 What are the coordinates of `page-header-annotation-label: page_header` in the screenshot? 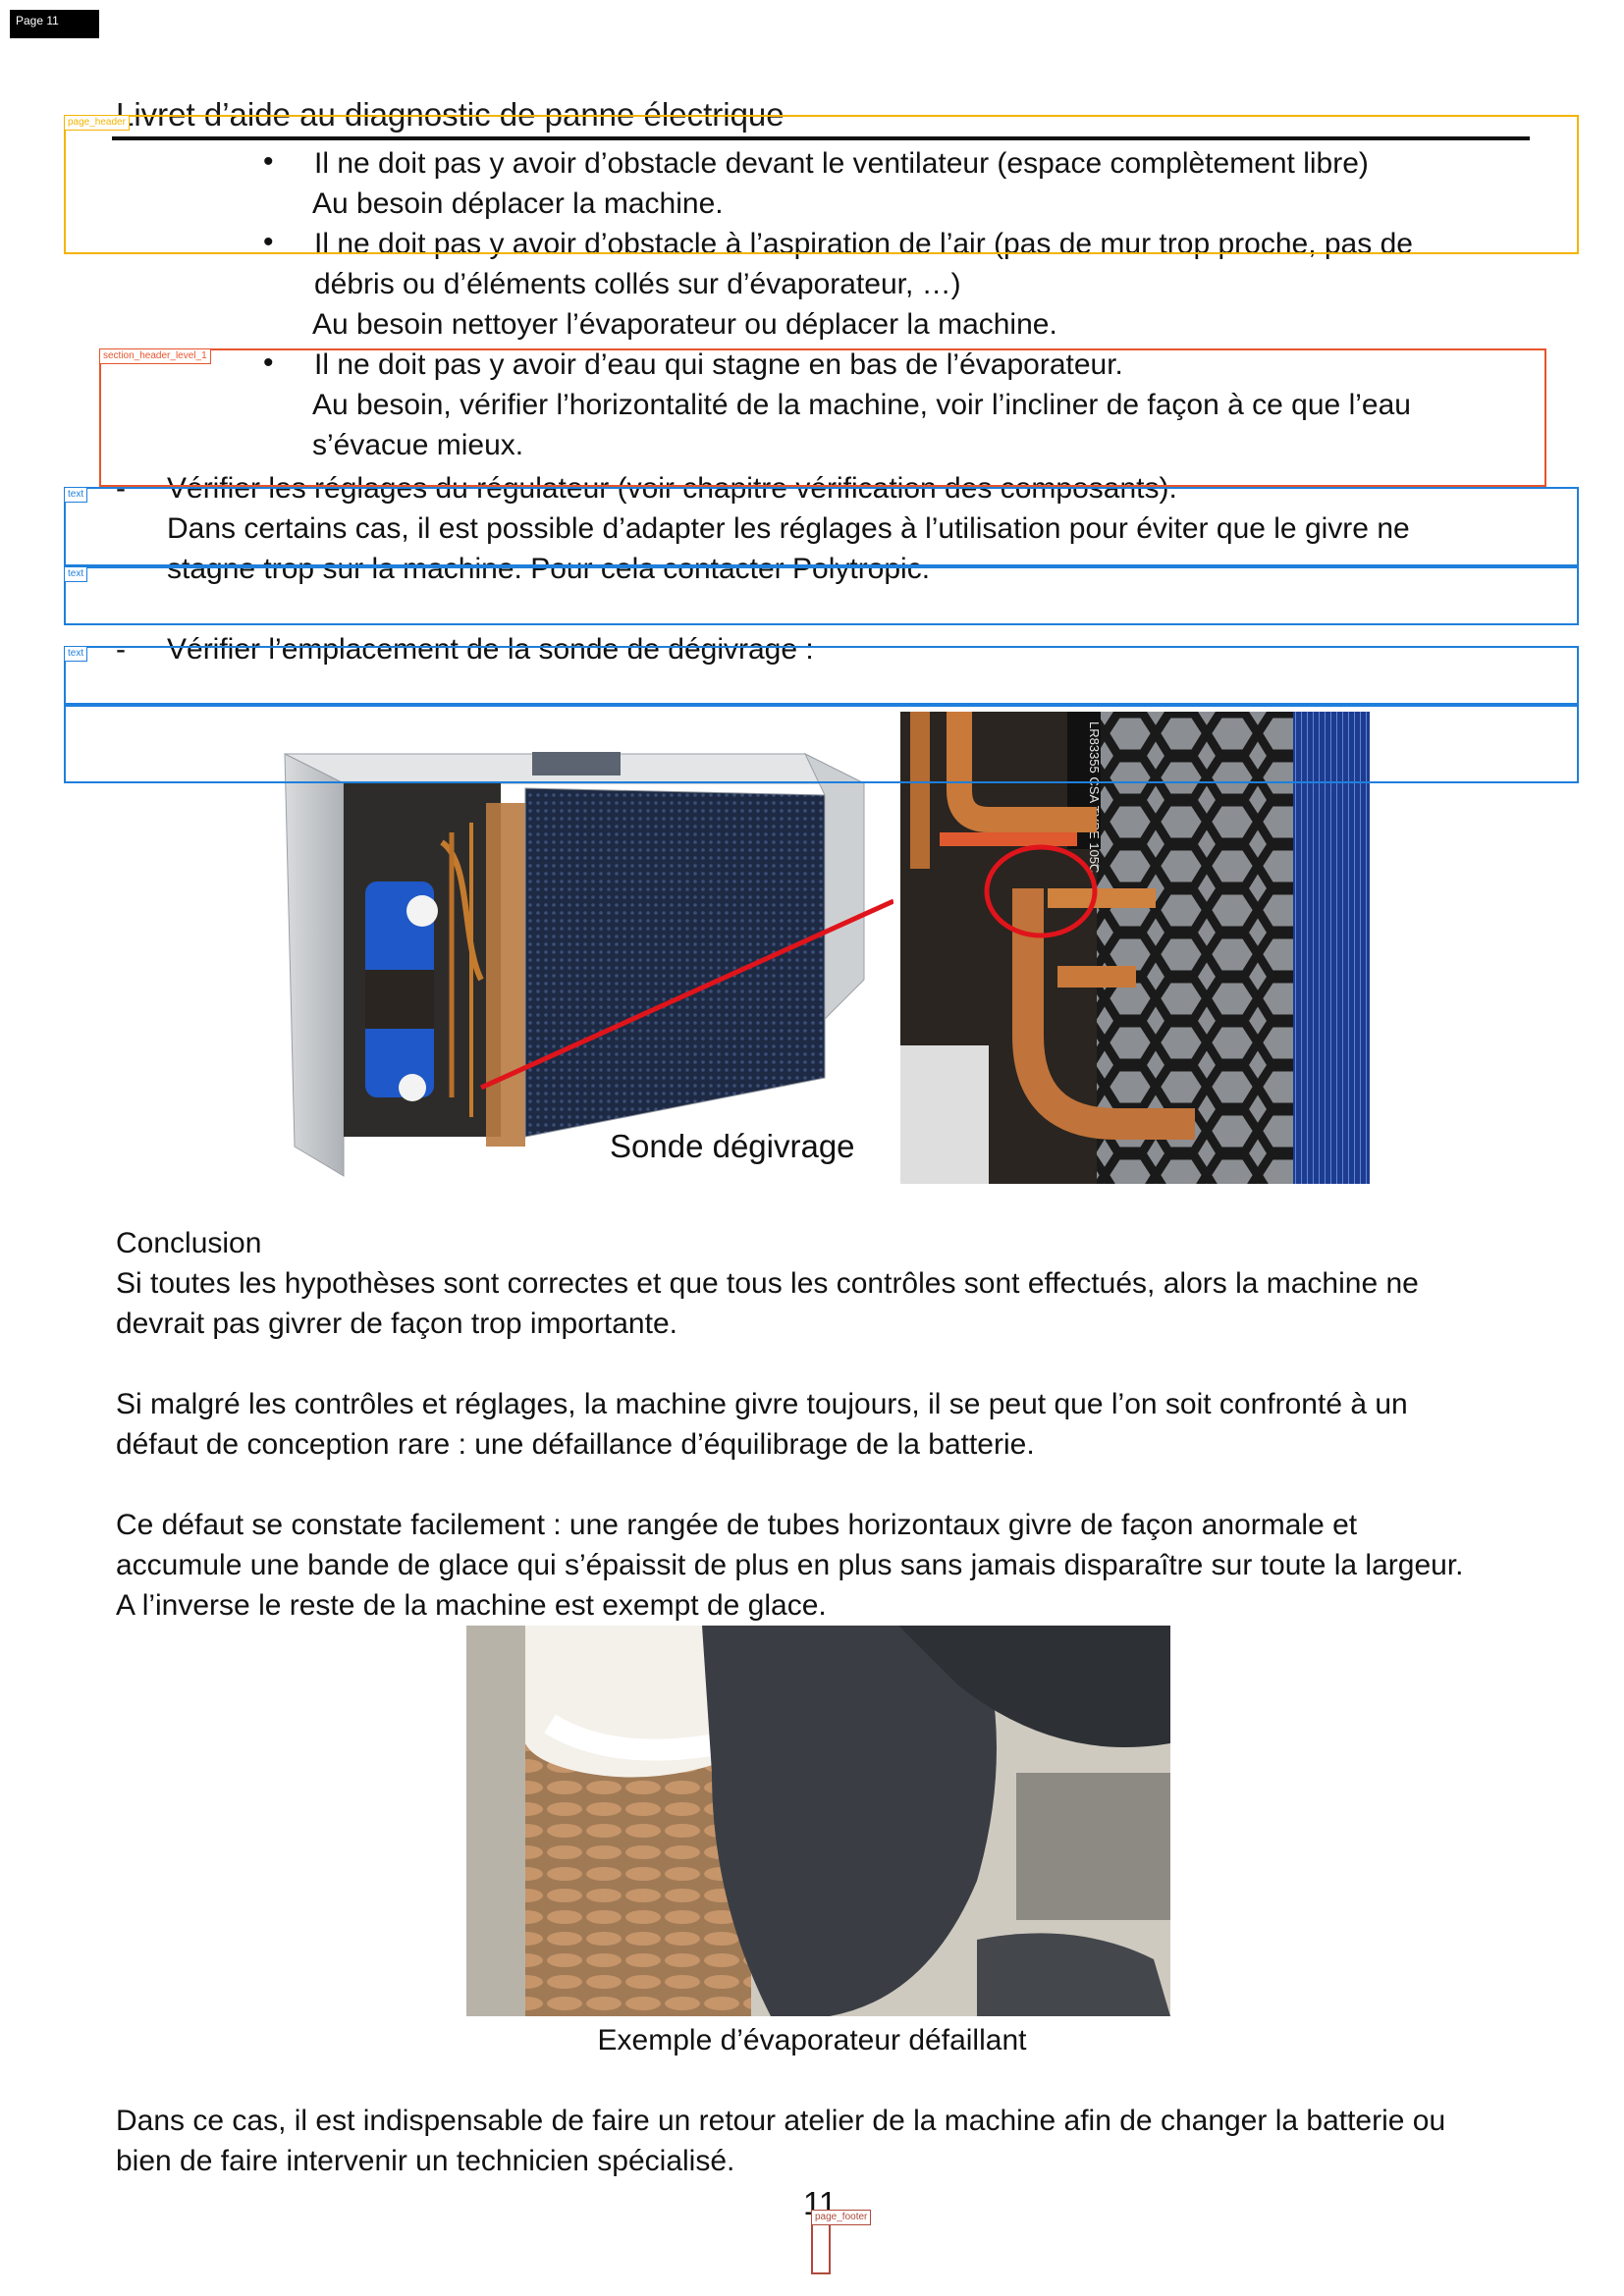 It's located at (97, 123).